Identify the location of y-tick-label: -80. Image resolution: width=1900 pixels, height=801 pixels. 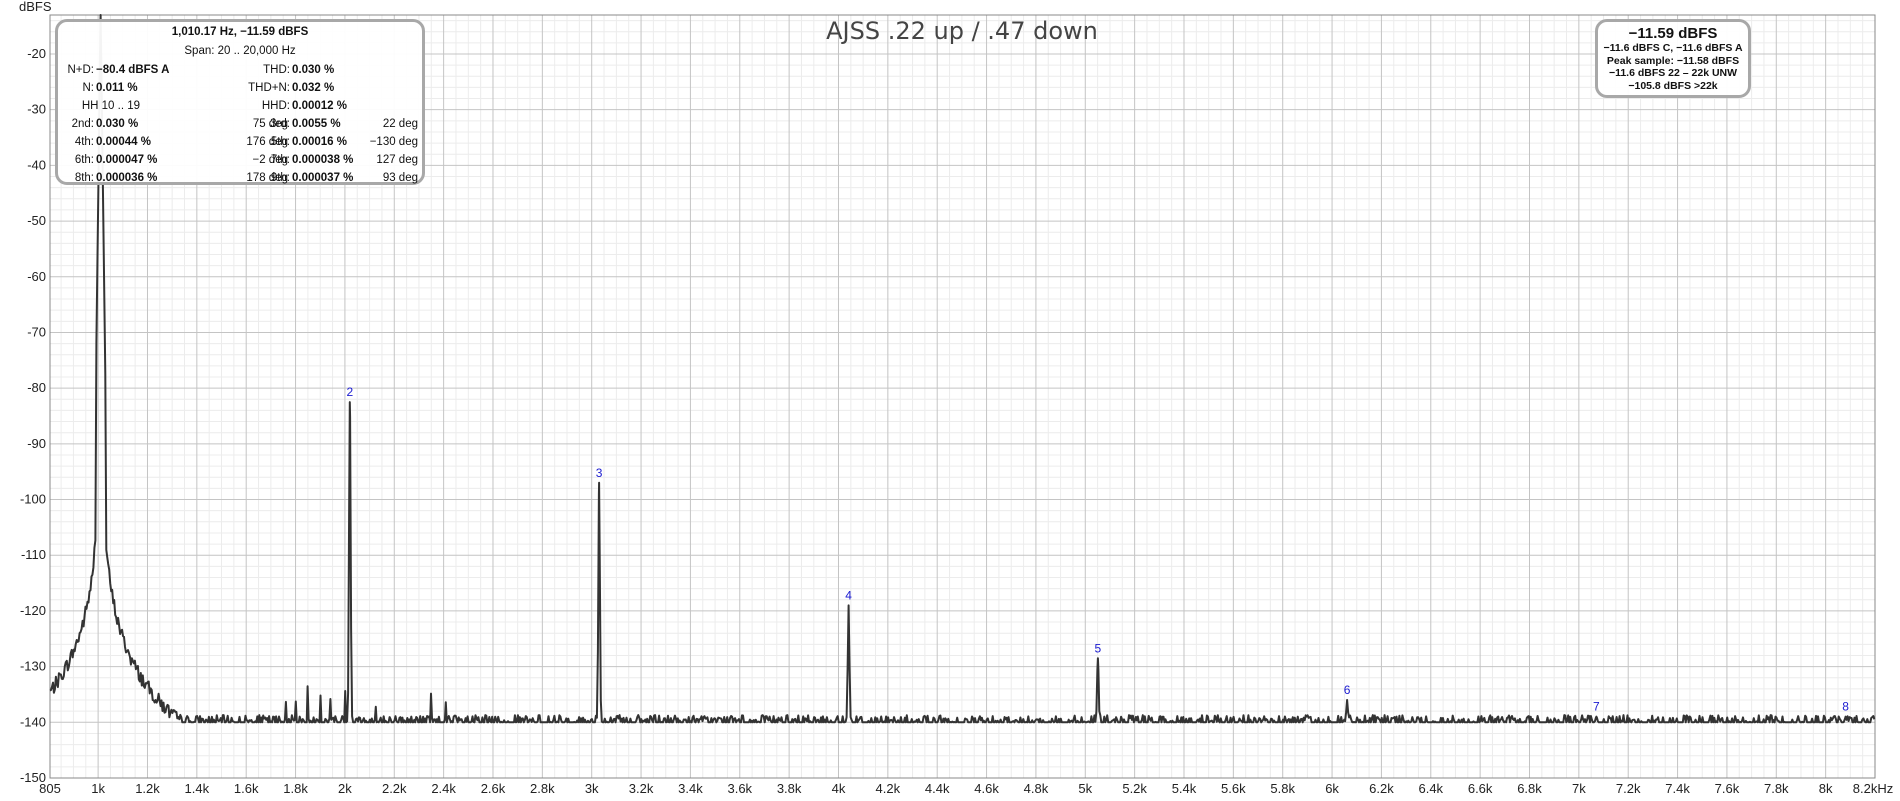
(36, 387).